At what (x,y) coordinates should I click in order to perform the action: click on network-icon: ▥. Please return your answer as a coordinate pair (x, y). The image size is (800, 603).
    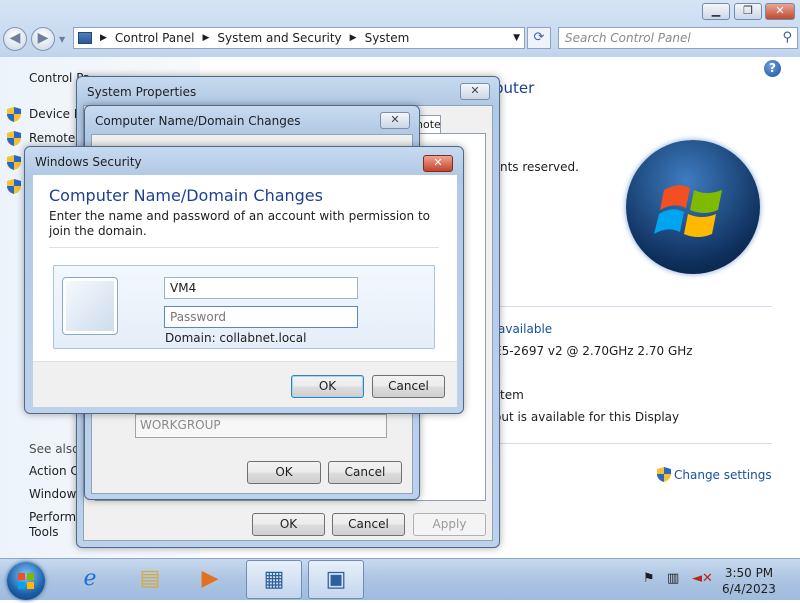
    Looking at the image, I should click on (673, 578).